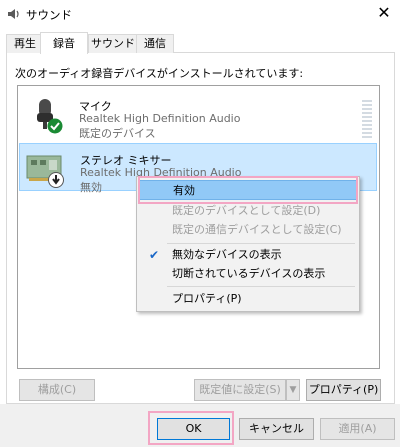  I want to click on device-status: 既定のデバイス, so click(117, 133).